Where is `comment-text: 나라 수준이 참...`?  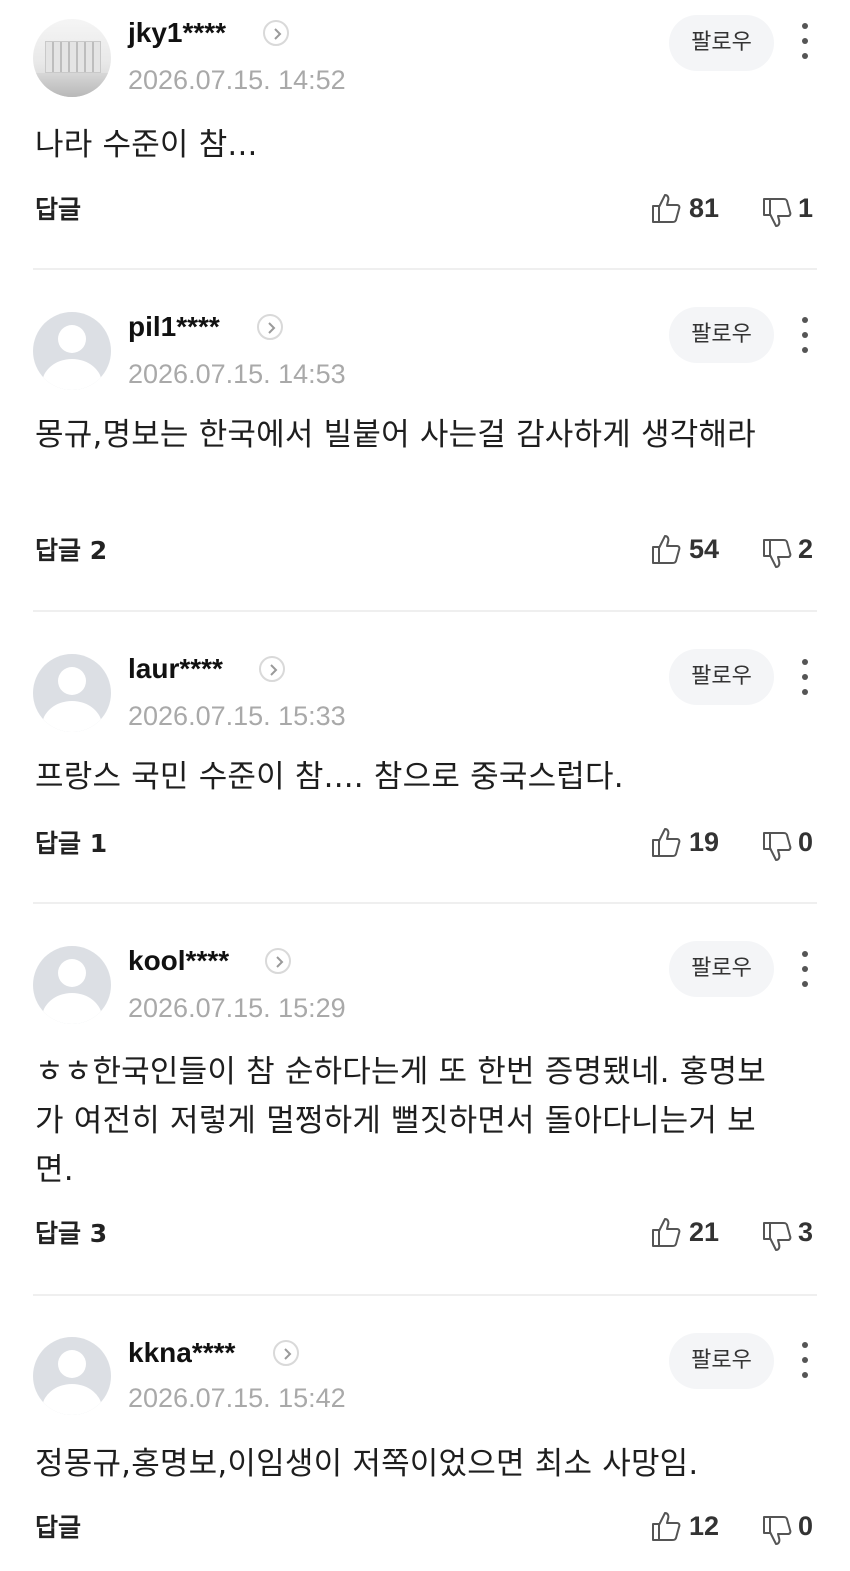 comment-text: 나라 수준이 참... is located at coordinates (146, 145).